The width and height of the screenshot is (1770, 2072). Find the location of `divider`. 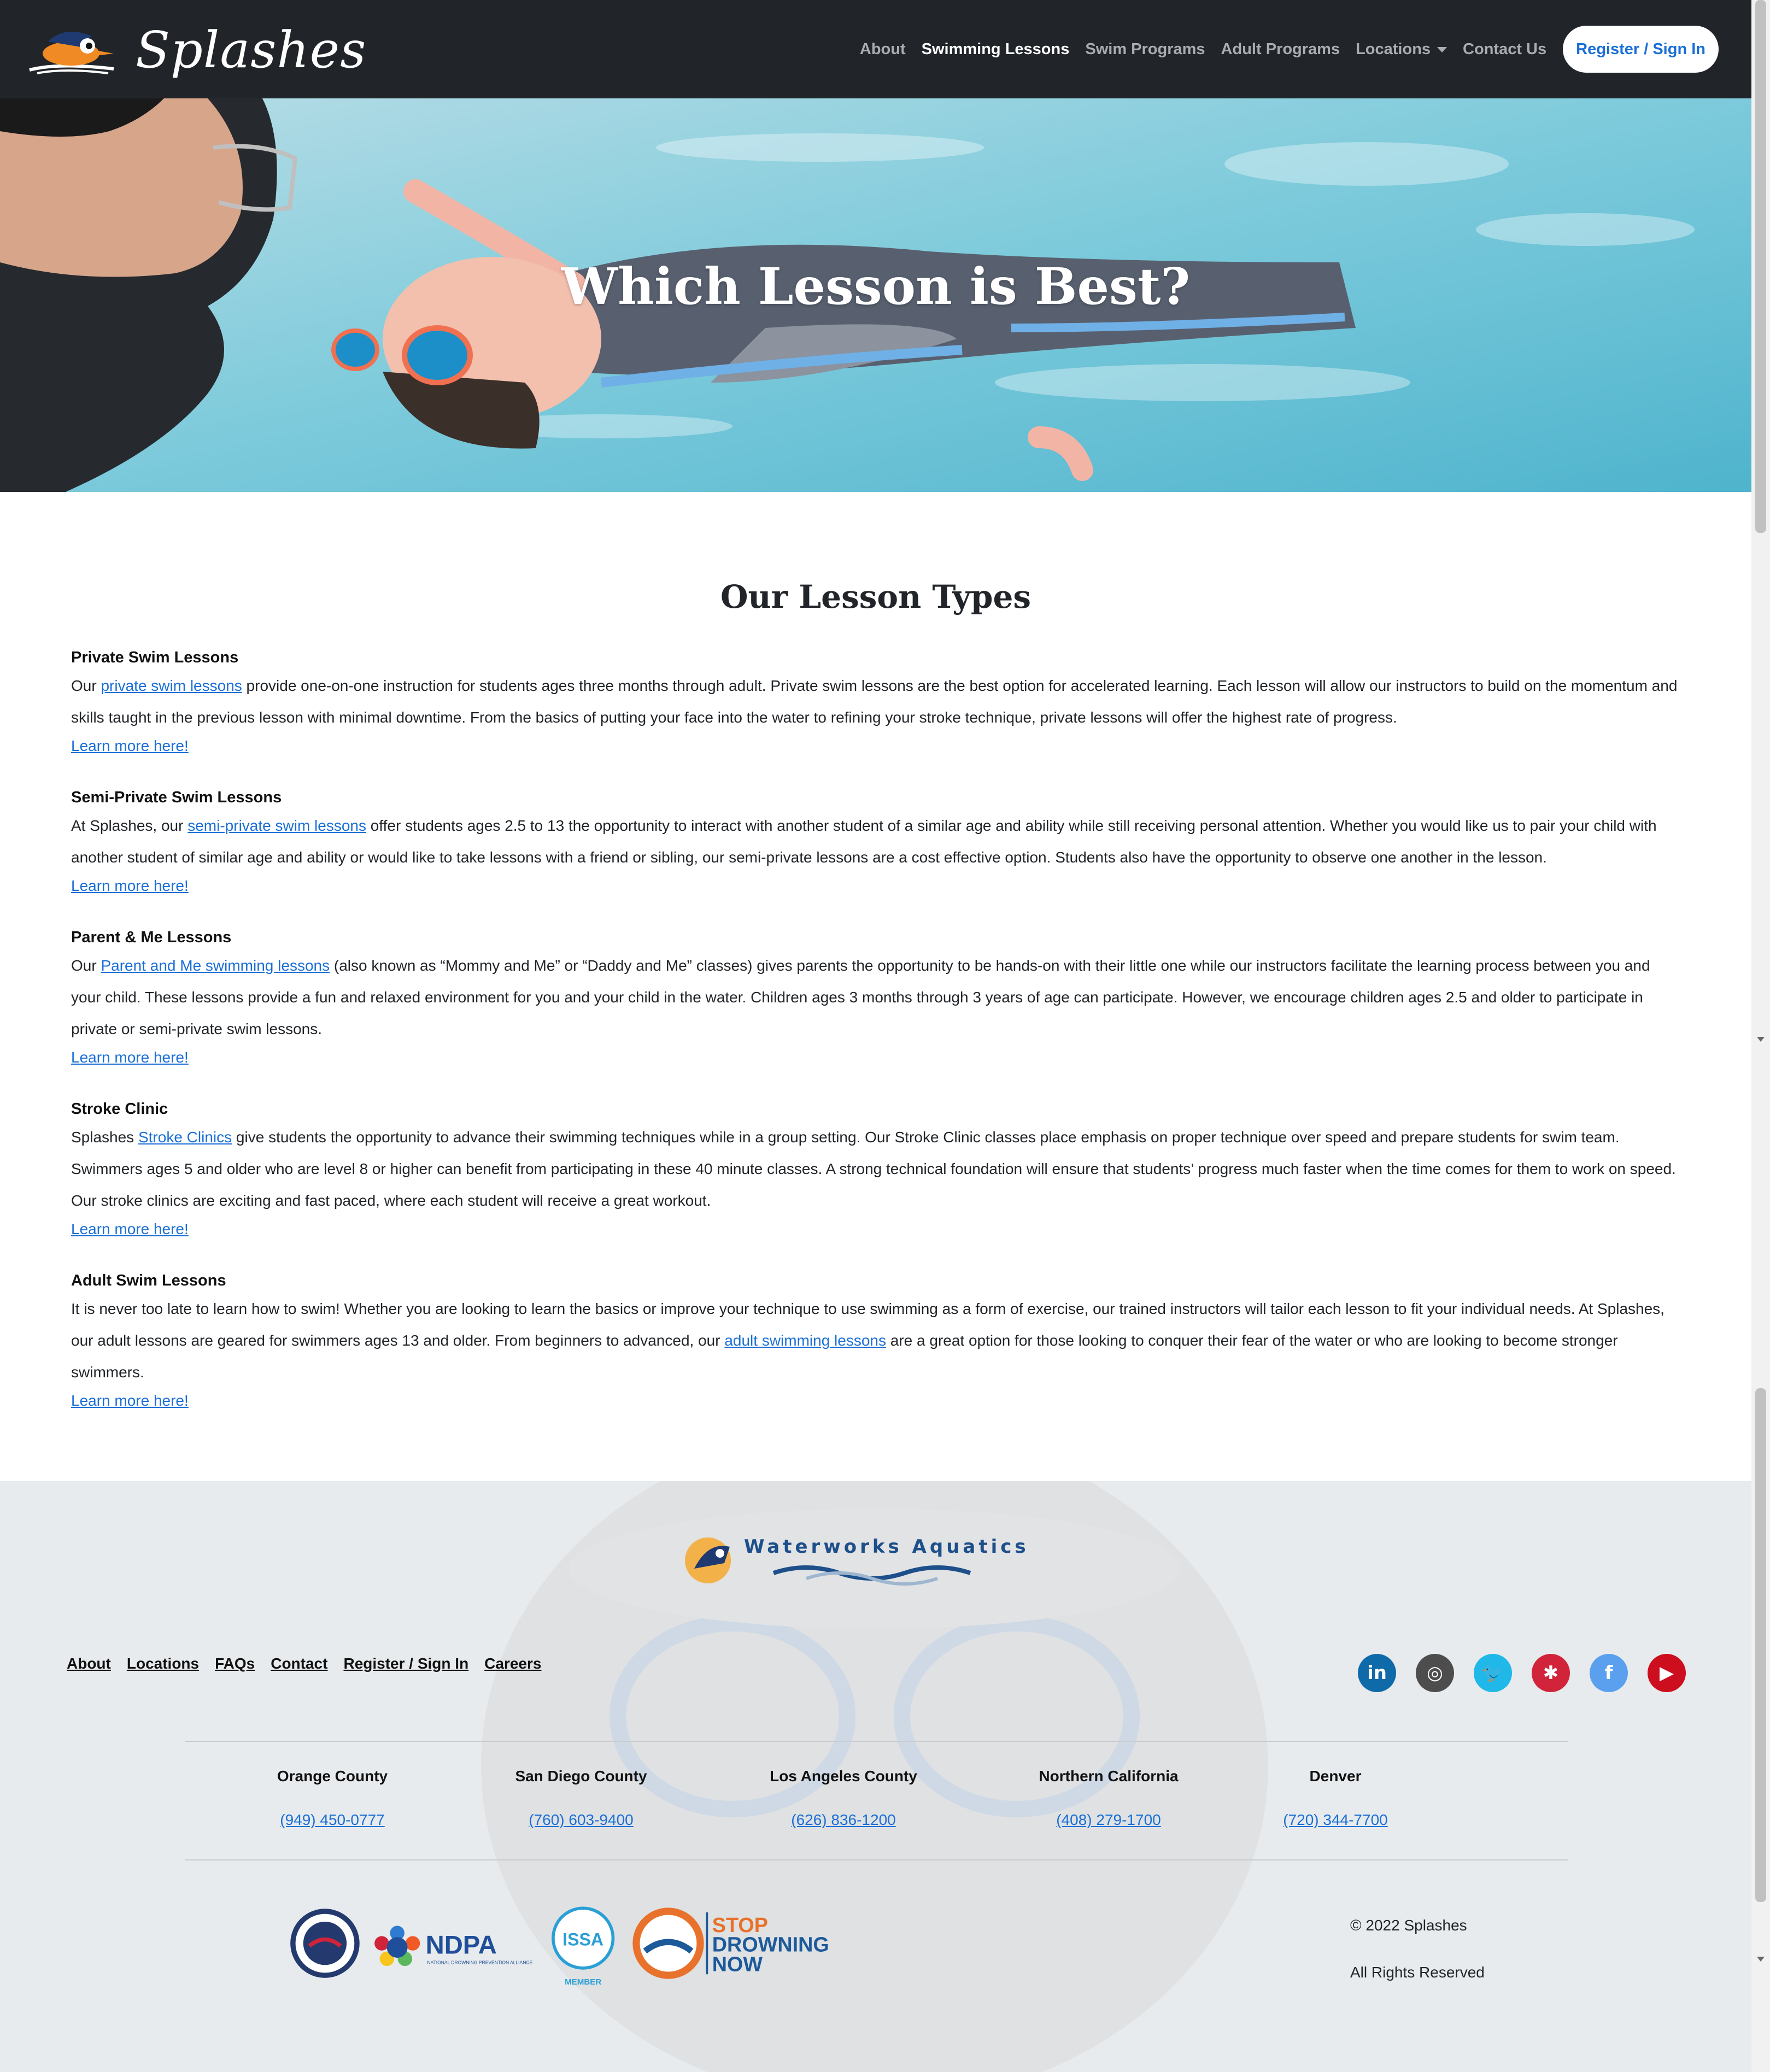

divider is located at coordinates (876, 1859).